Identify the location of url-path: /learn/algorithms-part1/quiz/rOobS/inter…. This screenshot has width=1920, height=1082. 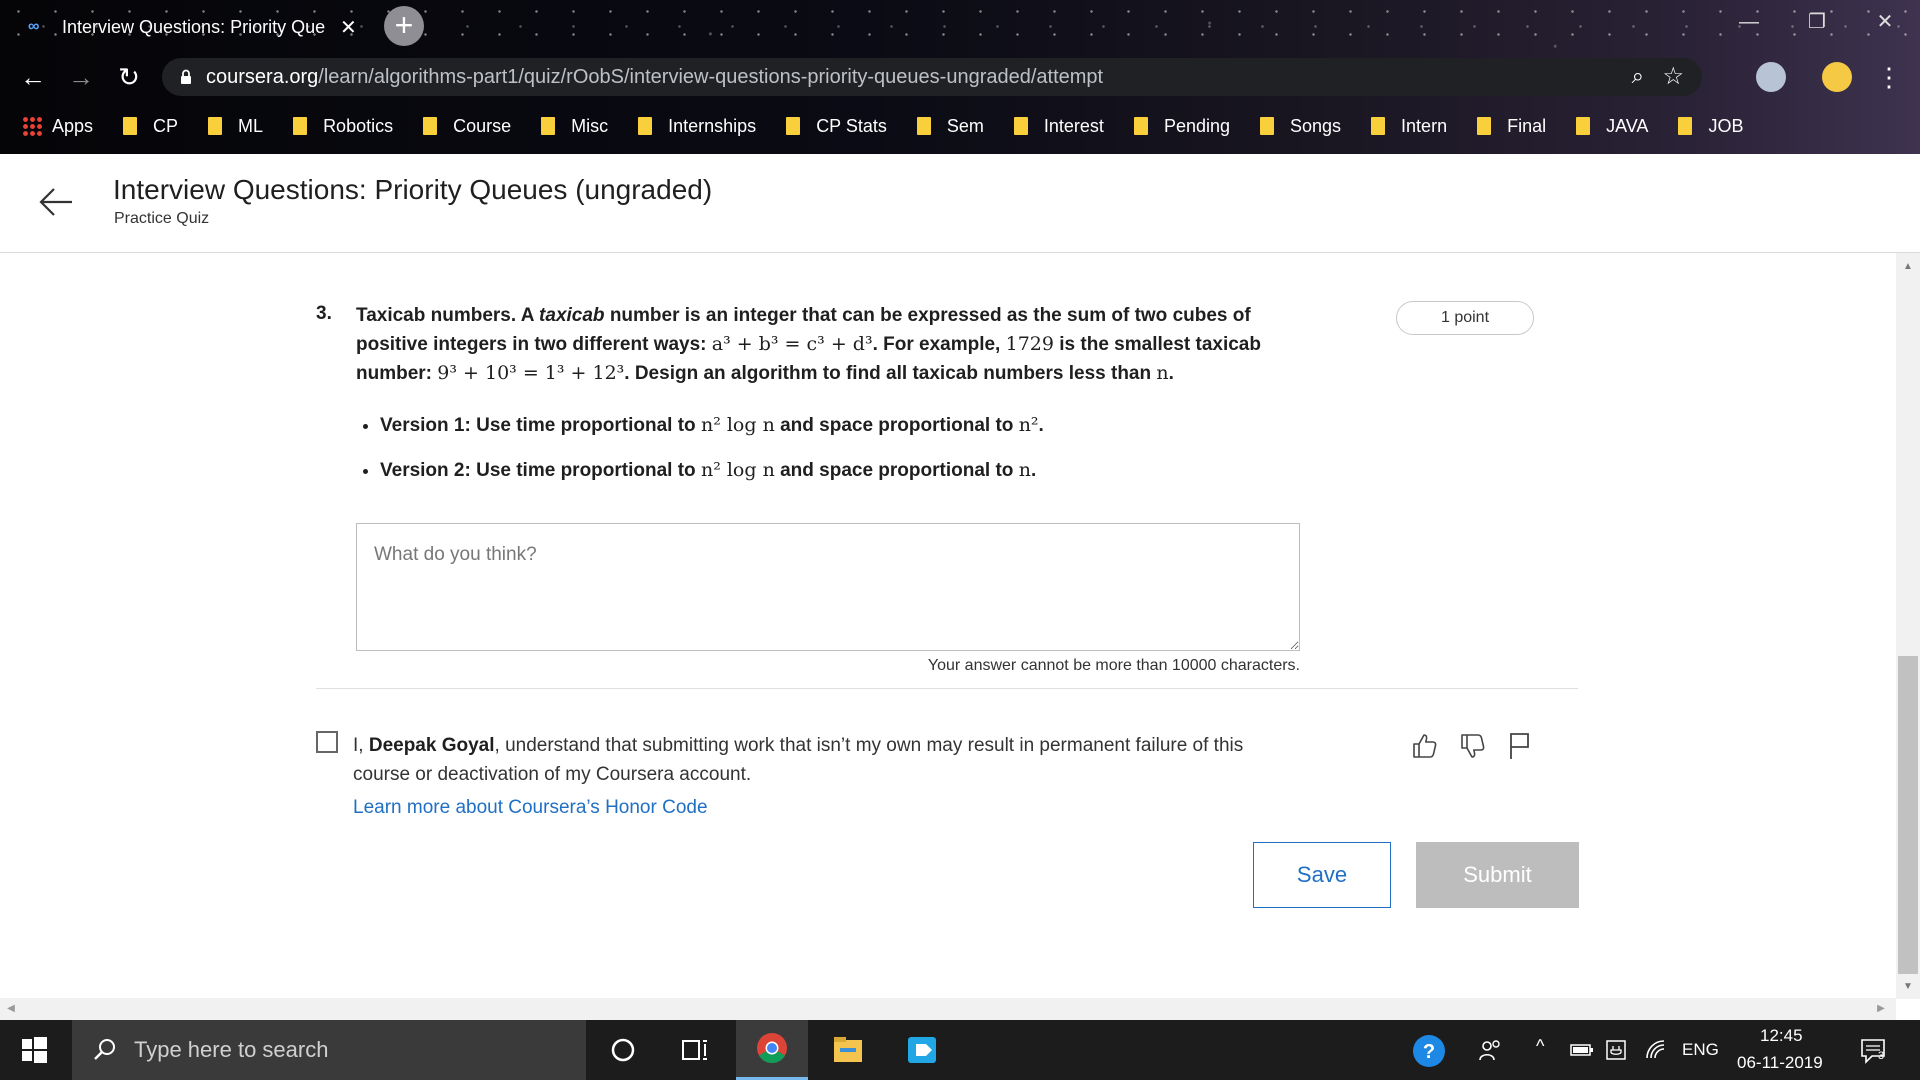
(711, 76).